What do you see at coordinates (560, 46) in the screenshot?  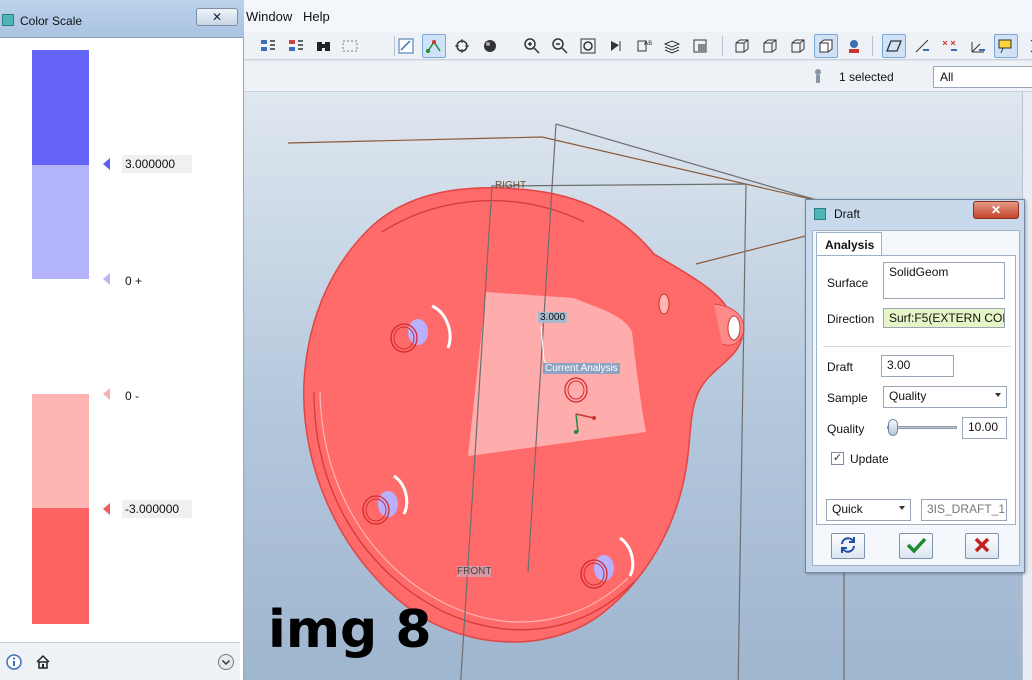 I see `zoom-out-icon` at bounding box center [560, 46].